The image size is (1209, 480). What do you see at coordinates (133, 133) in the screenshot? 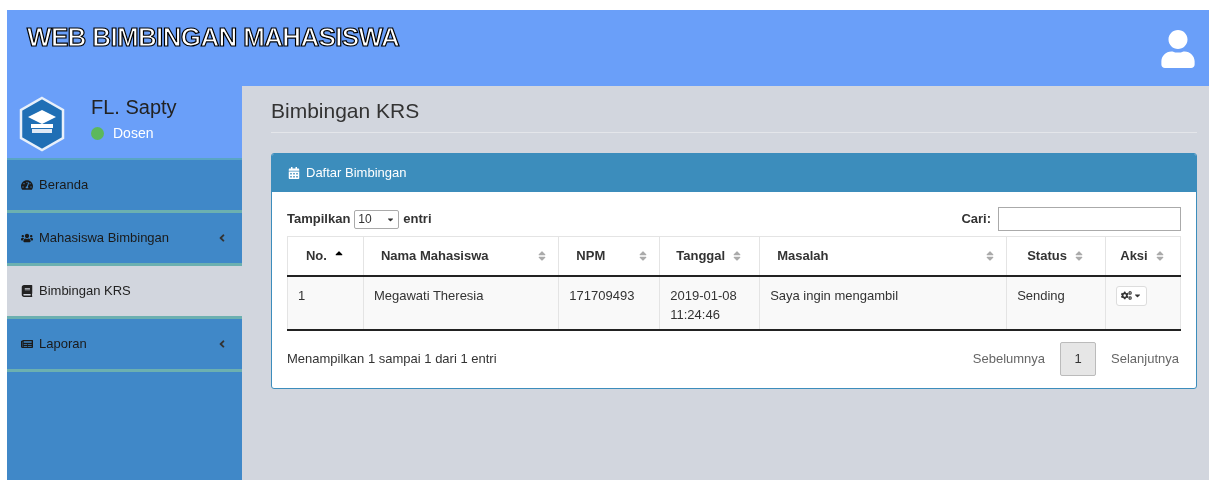
I see `user-role: Dosen` at bounding box center [133, 133].